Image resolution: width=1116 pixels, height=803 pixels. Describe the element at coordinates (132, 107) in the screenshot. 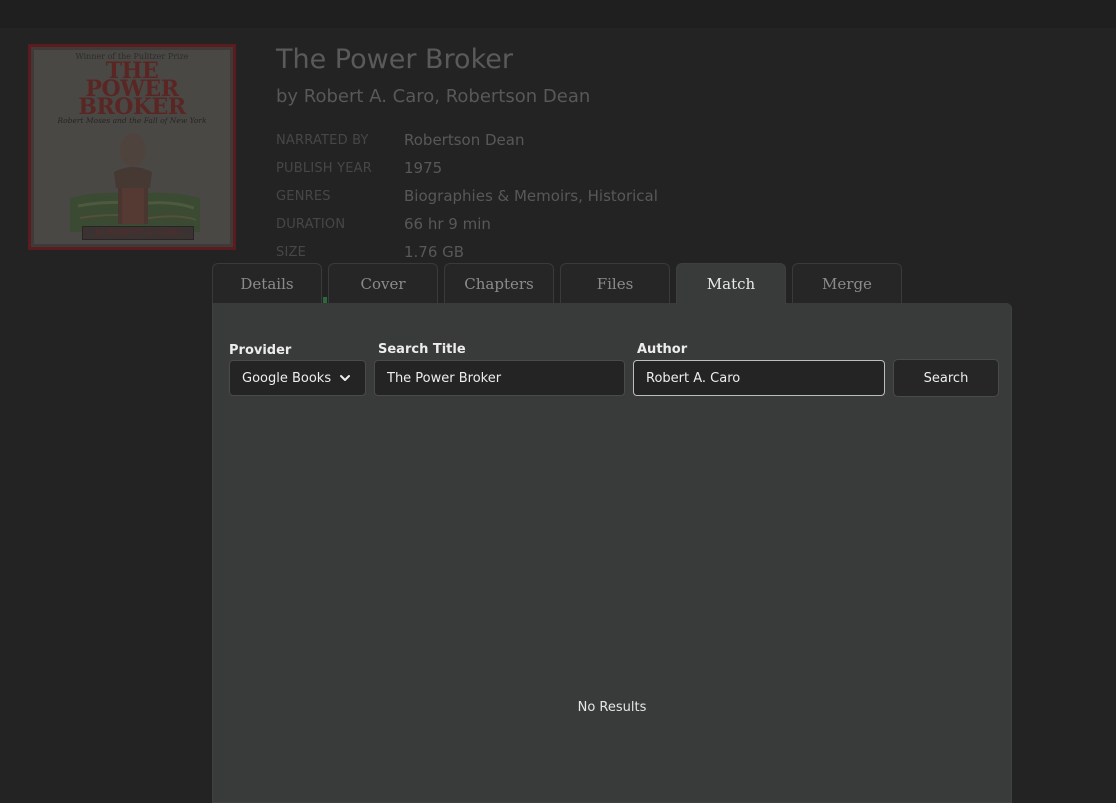

I see `cover-title-line3: BROKER` at that location.